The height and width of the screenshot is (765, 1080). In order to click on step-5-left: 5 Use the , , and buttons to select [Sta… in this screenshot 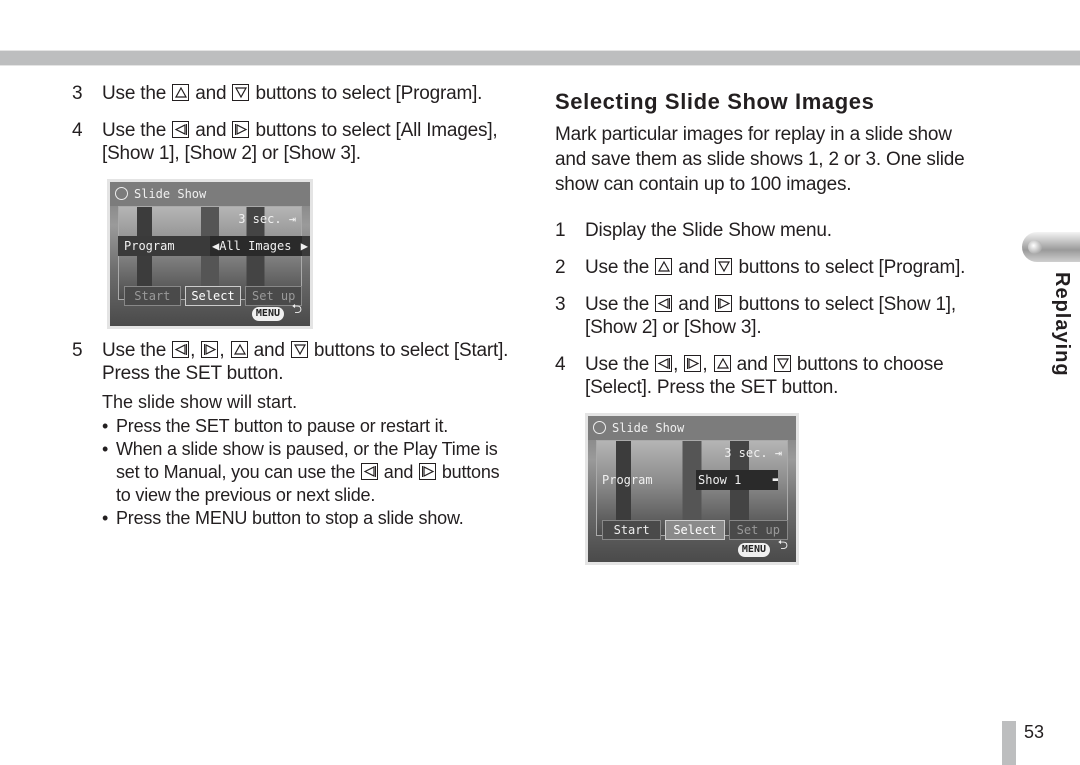, I will do `click(292, 362)`.